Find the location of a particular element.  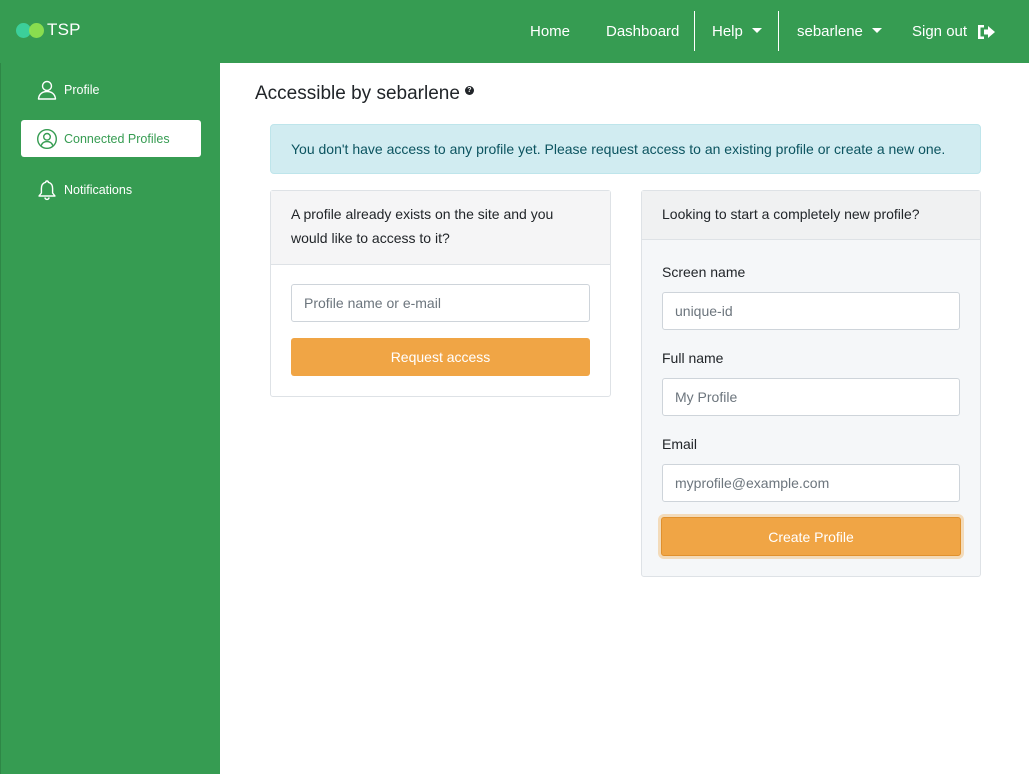

email-input: myprofile@example.com is located at coordinates (811, 483).